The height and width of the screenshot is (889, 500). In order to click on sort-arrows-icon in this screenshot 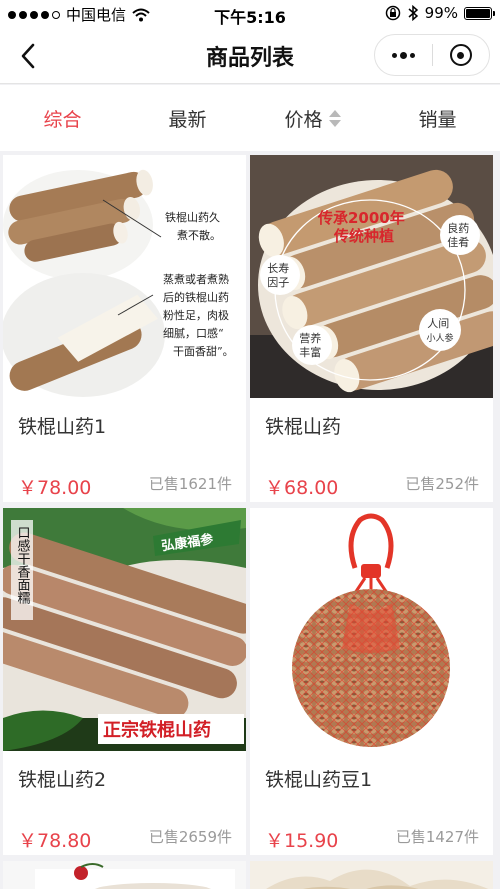, I will do `click(334, 118)`.